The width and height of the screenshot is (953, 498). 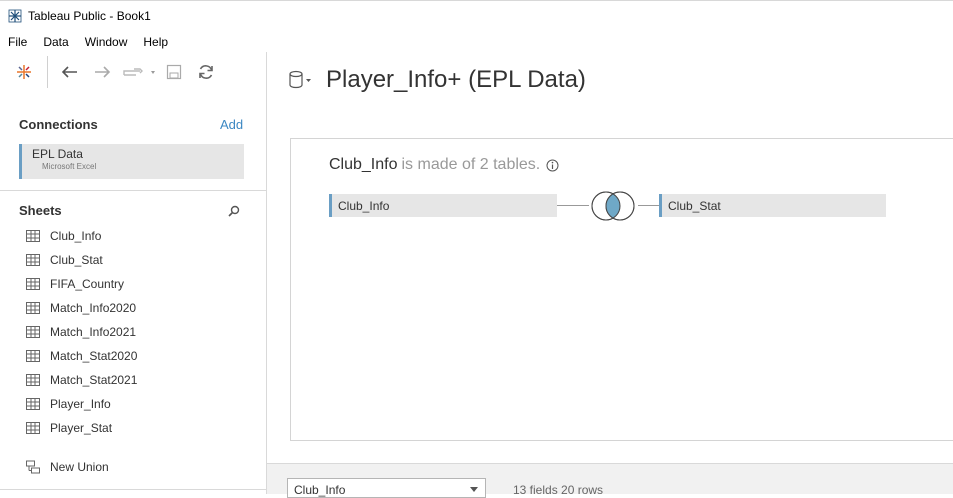 I want to click on menu-help: Help, so click(x=155, y=42).